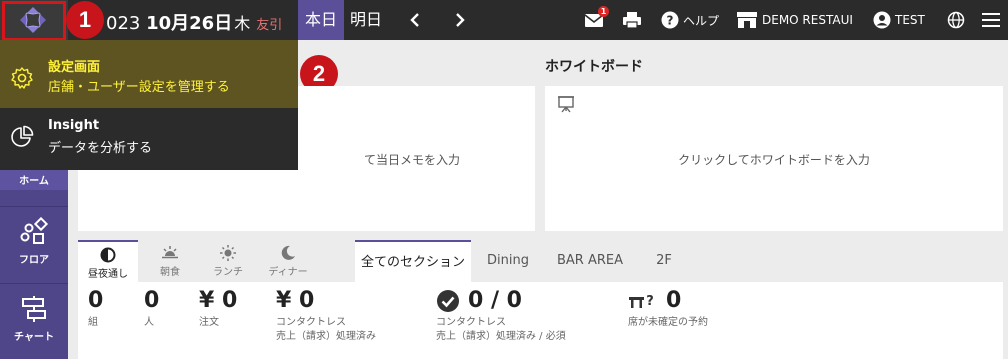 This screenshot has width=1008, height=359. What do you see at coordinates (170, 272) in the screenshot?
I see `tab-breakfast-label: 朝食` at bounding box center [170, 272].